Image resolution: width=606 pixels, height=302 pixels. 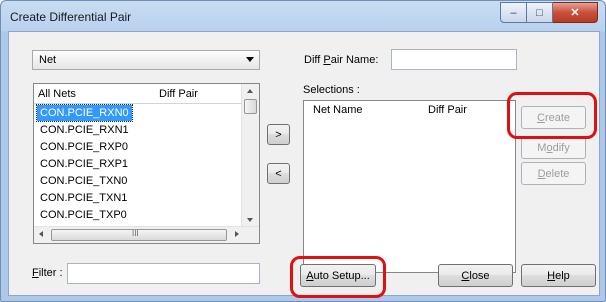 I want to click on net-list-item: CON.PCIE_TXN0, so click(x=83, y=181).